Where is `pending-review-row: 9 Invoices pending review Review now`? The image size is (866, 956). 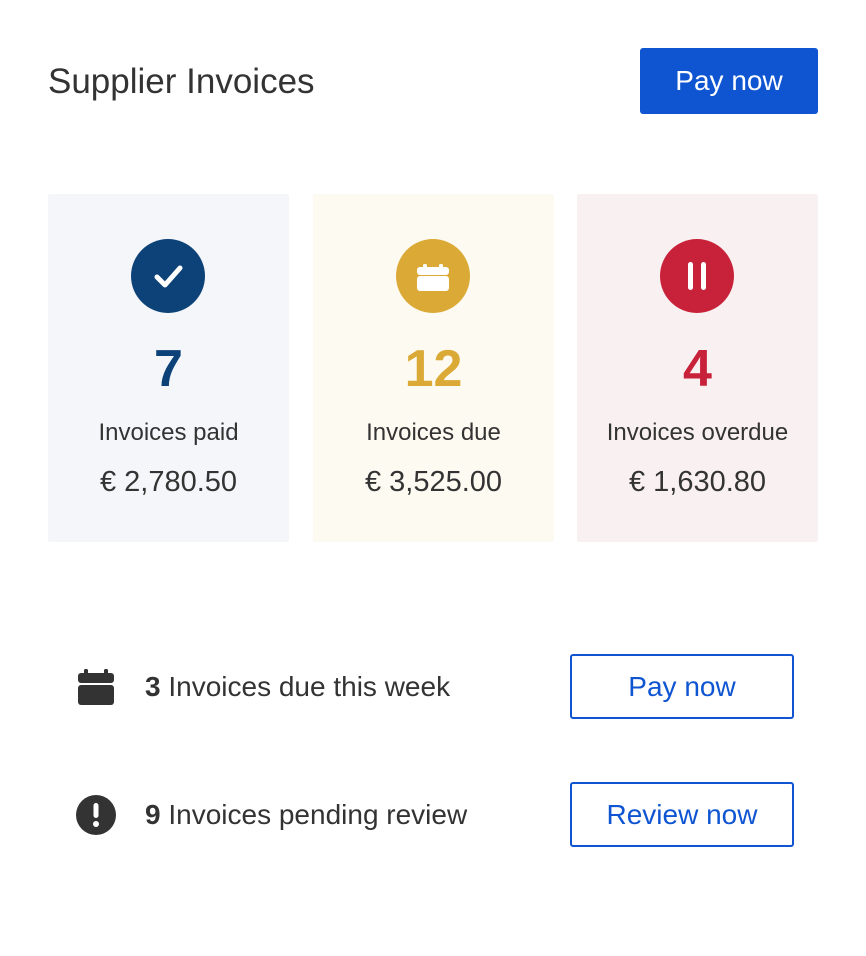 pending-review-row: 9 Invoices pending review Review now is located at coordinates (436, 815).